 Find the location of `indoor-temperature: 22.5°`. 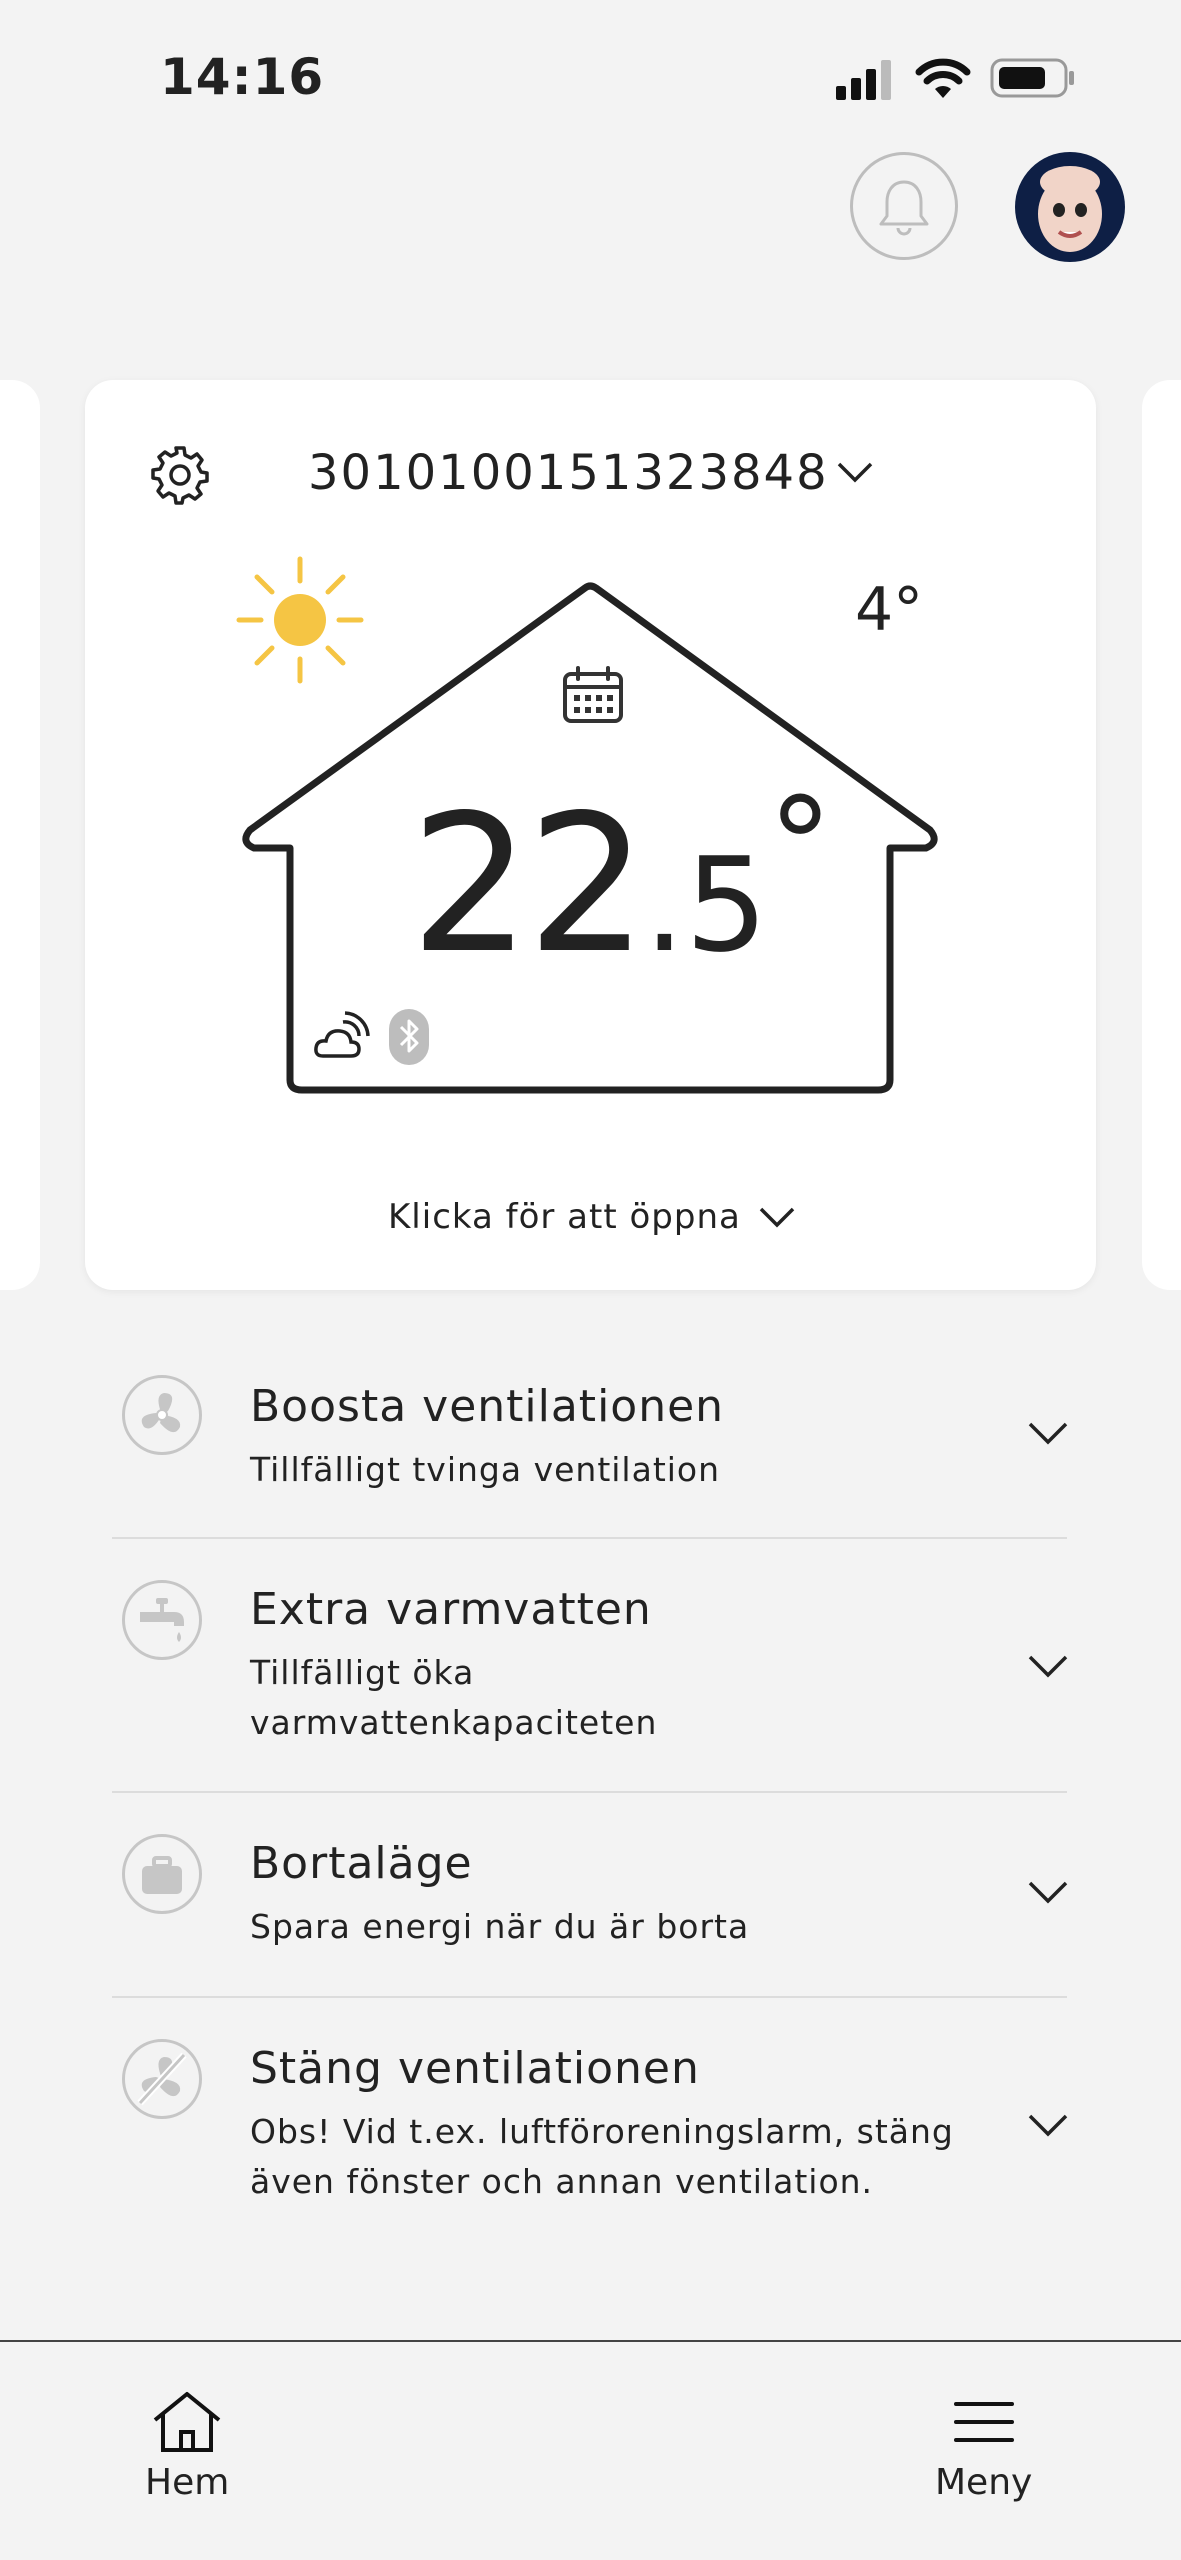

indoor-temperature: 22.5° is located at coordinates (621, 880).